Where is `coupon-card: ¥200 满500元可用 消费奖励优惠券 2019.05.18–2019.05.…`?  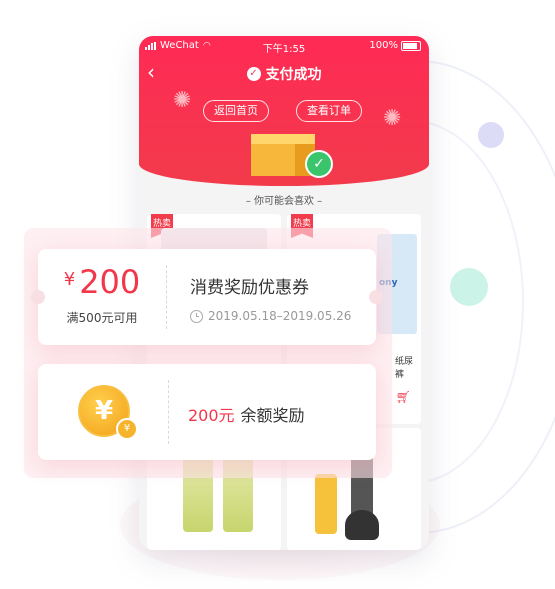 coupon-card: ¥200 满500元可用 消费奖励优惠券 2019.05.18–2019.05.… is located at coordinates (207, 297).